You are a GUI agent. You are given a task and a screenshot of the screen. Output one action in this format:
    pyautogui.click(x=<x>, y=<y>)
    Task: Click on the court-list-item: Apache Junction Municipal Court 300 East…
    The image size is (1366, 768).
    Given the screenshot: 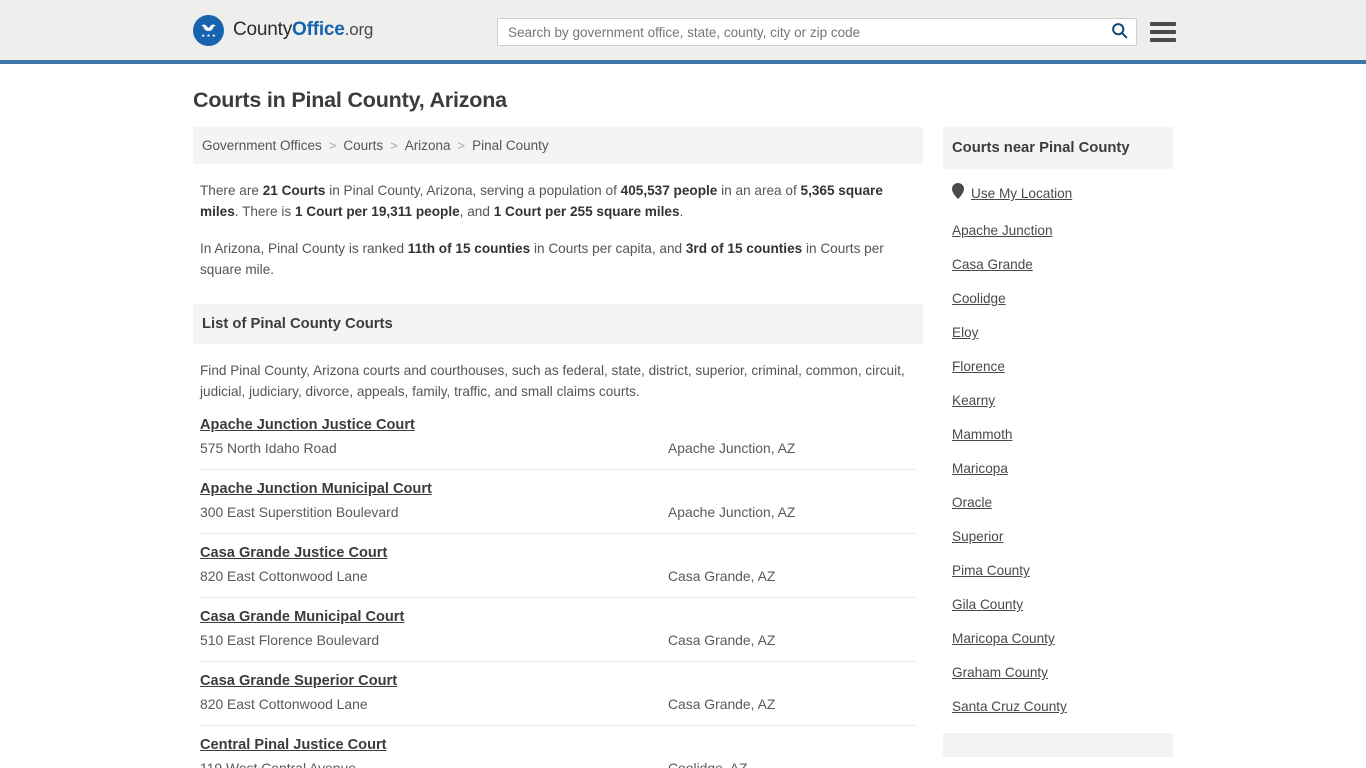 What is the action you would take?
    pyautogui.click(x=558, y=502)
    